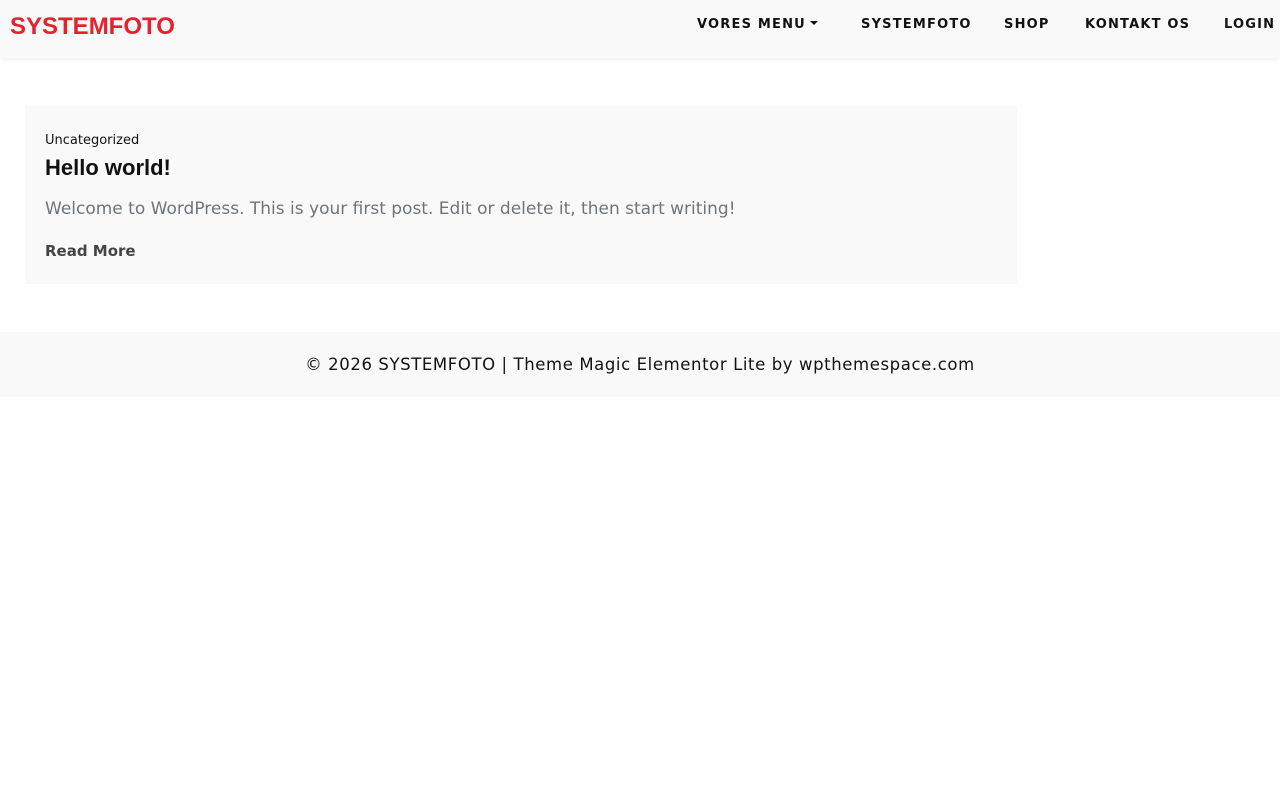  What do you see at coordinates (751, 24) in the screenshot?
I see `nav-item-vores-menu-label: VORES MENU` at bounding box center [751, 24].